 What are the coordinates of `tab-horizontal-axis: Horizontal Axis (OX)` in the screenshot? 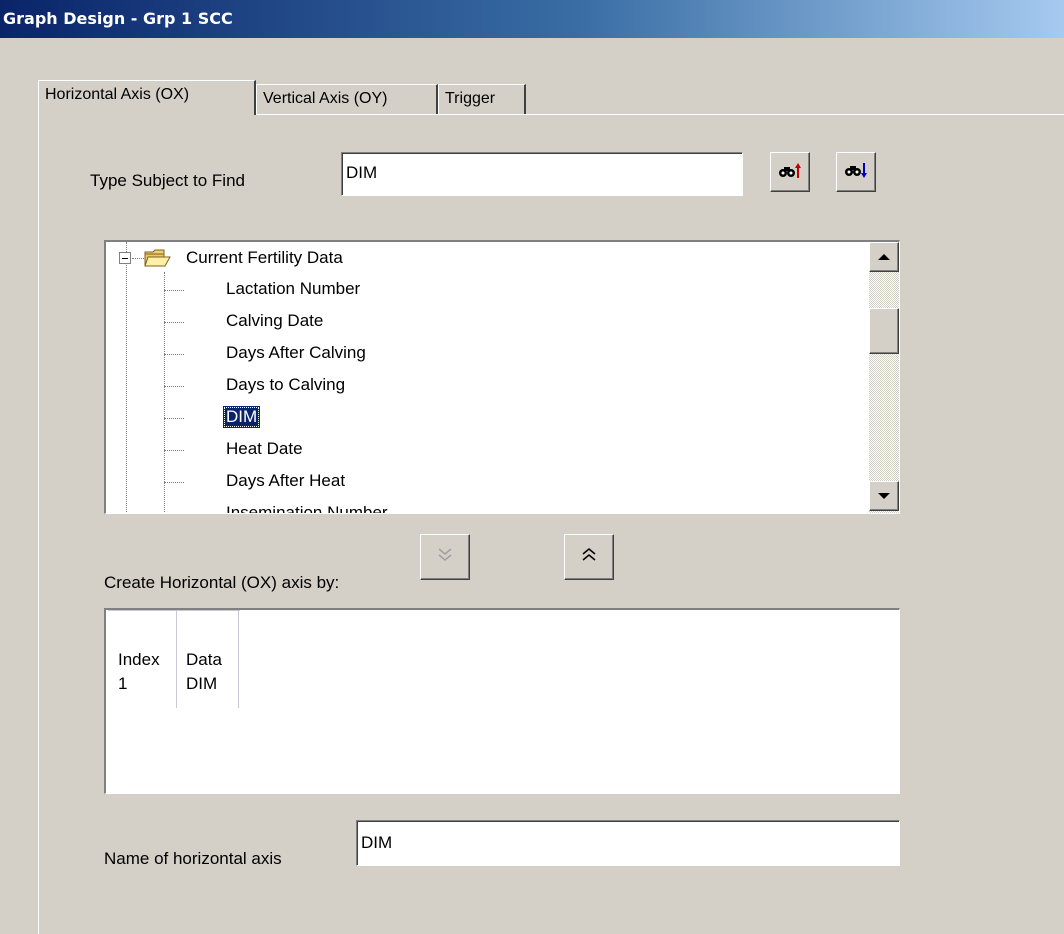 It's located at (147, 97).